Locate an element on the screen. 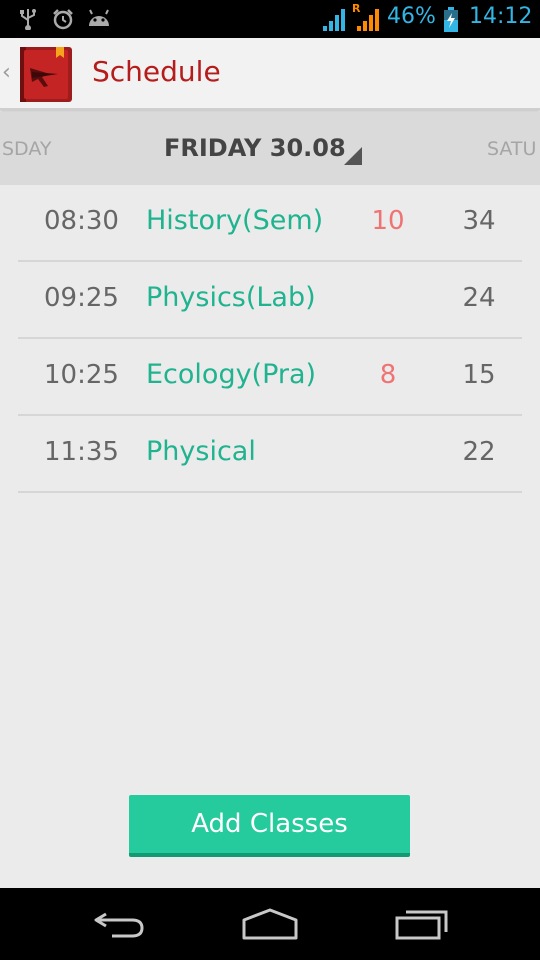 The image size is (540, 960). usb-icon is located at coordinates (28, 19).